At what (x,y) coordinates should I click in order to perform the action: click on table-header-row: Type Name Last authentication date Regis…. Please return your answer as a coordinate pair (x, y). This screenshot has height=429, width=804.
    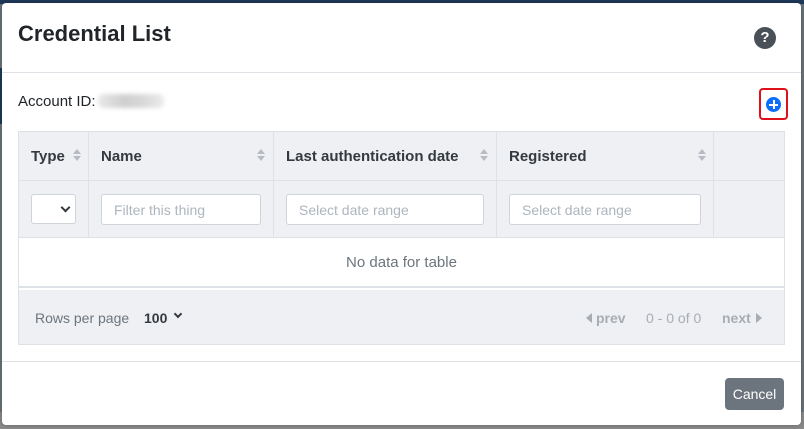
    Looking at the image, I should click on (401, 156).